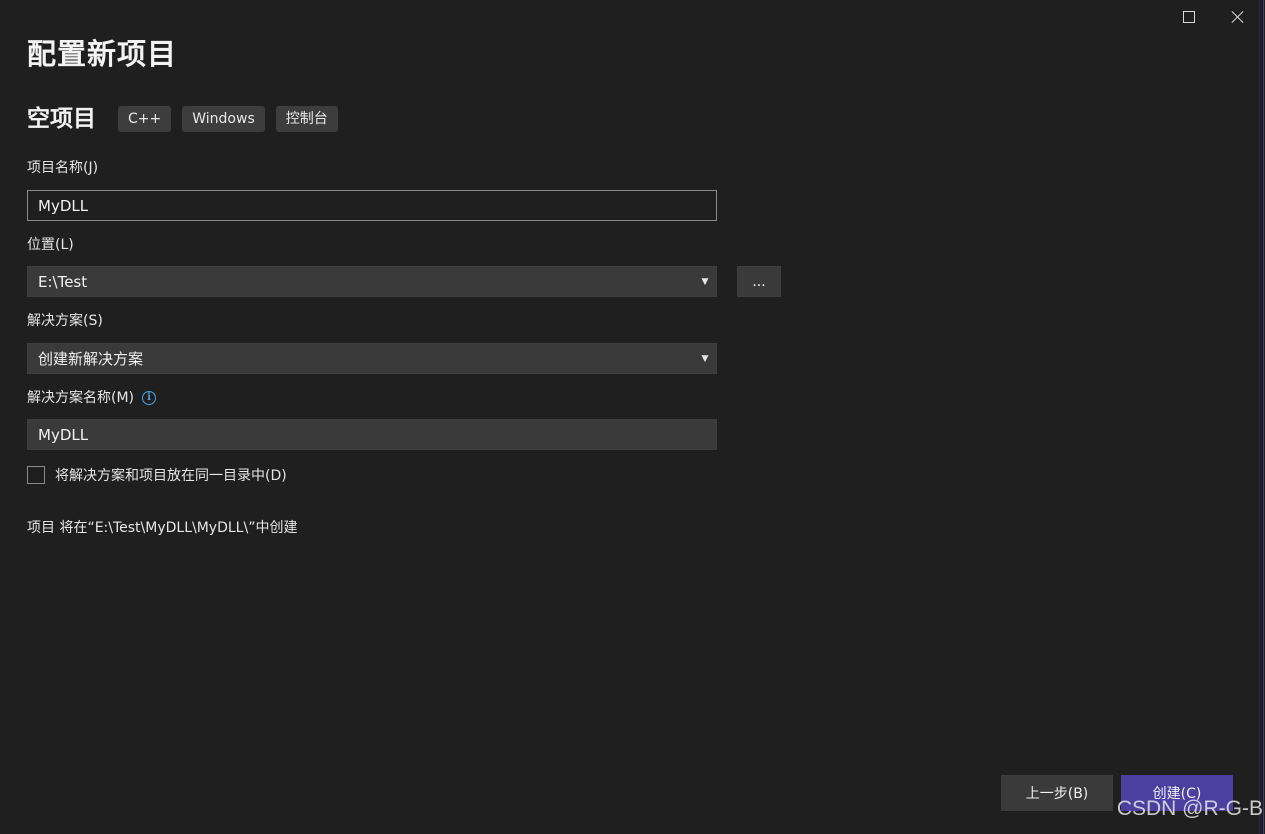  What do you see at coordinates (36, 475) in the screenshot?
I see `same-directory-checkbox` at bounding box center [36, 475].